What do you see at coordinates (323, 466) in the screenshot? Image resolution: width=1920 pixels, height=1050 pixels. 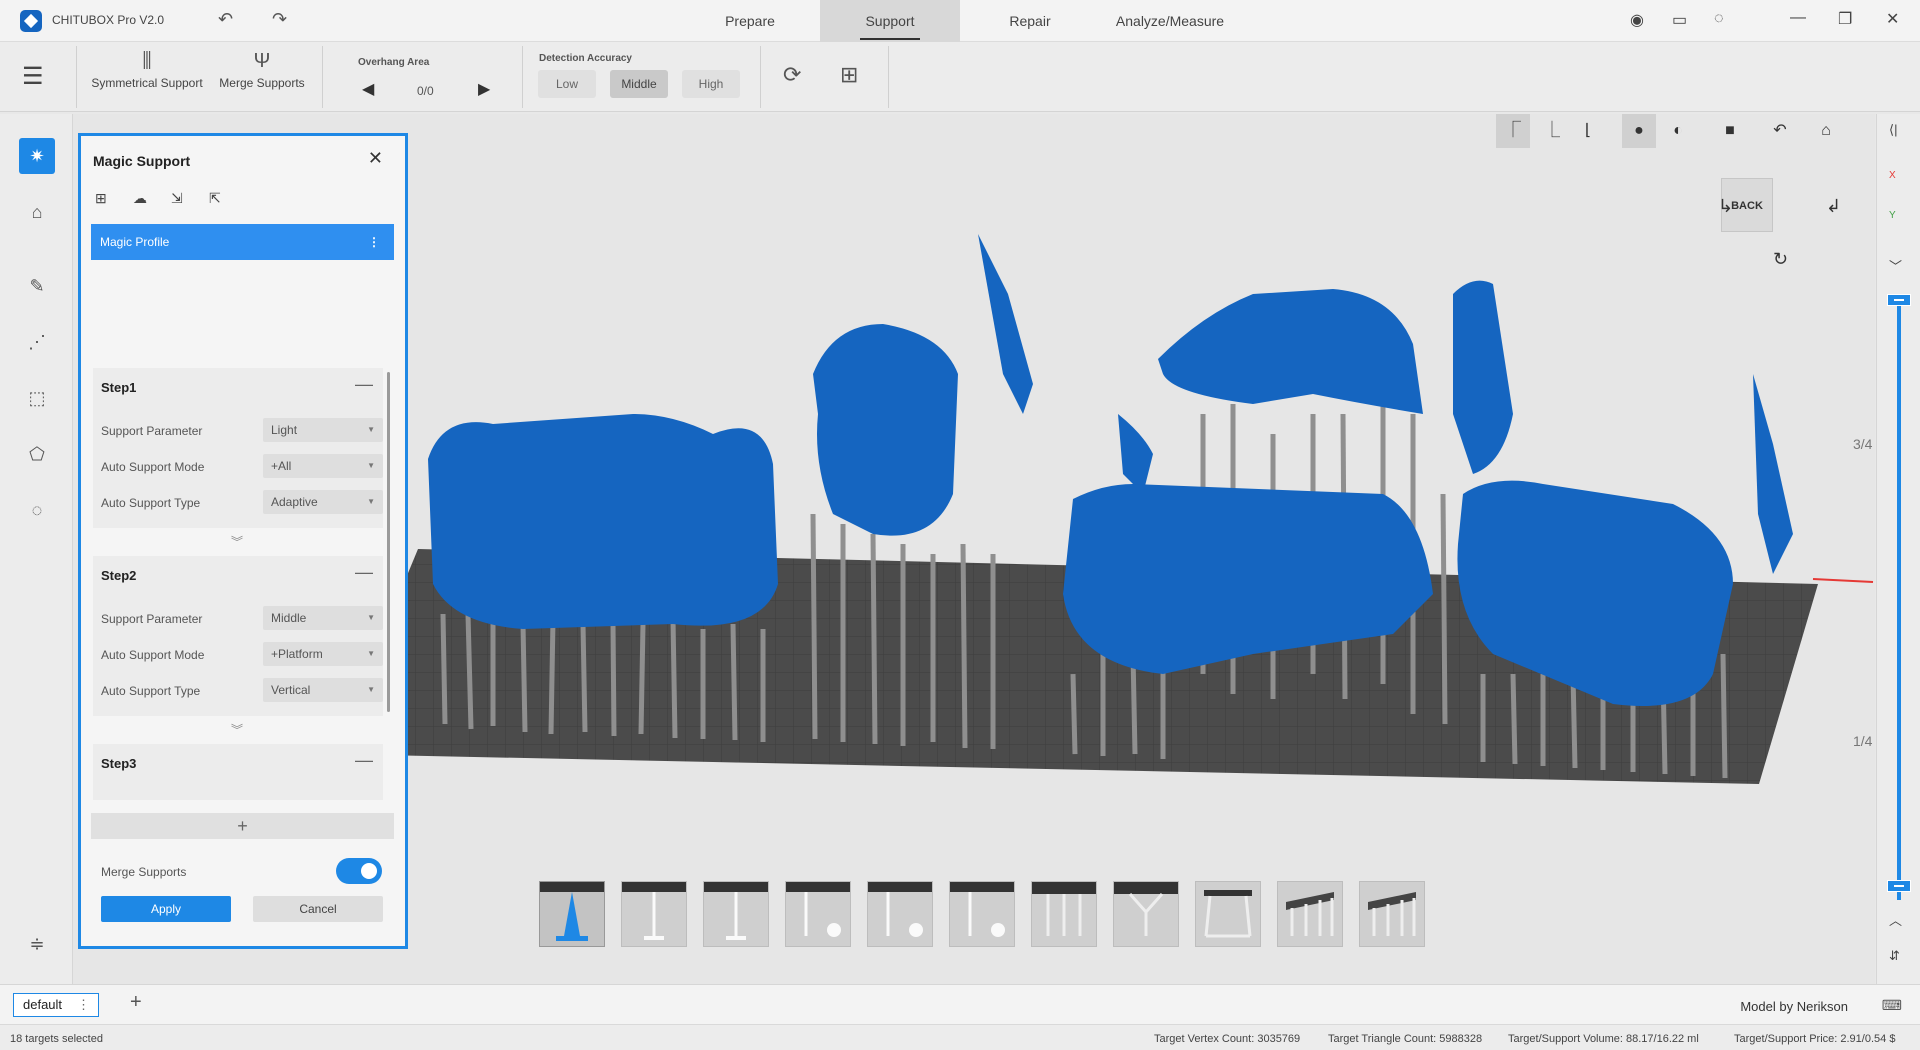 I see `step1-auto-support-mode-select: +All ▼` at bounding box center [323, 466].